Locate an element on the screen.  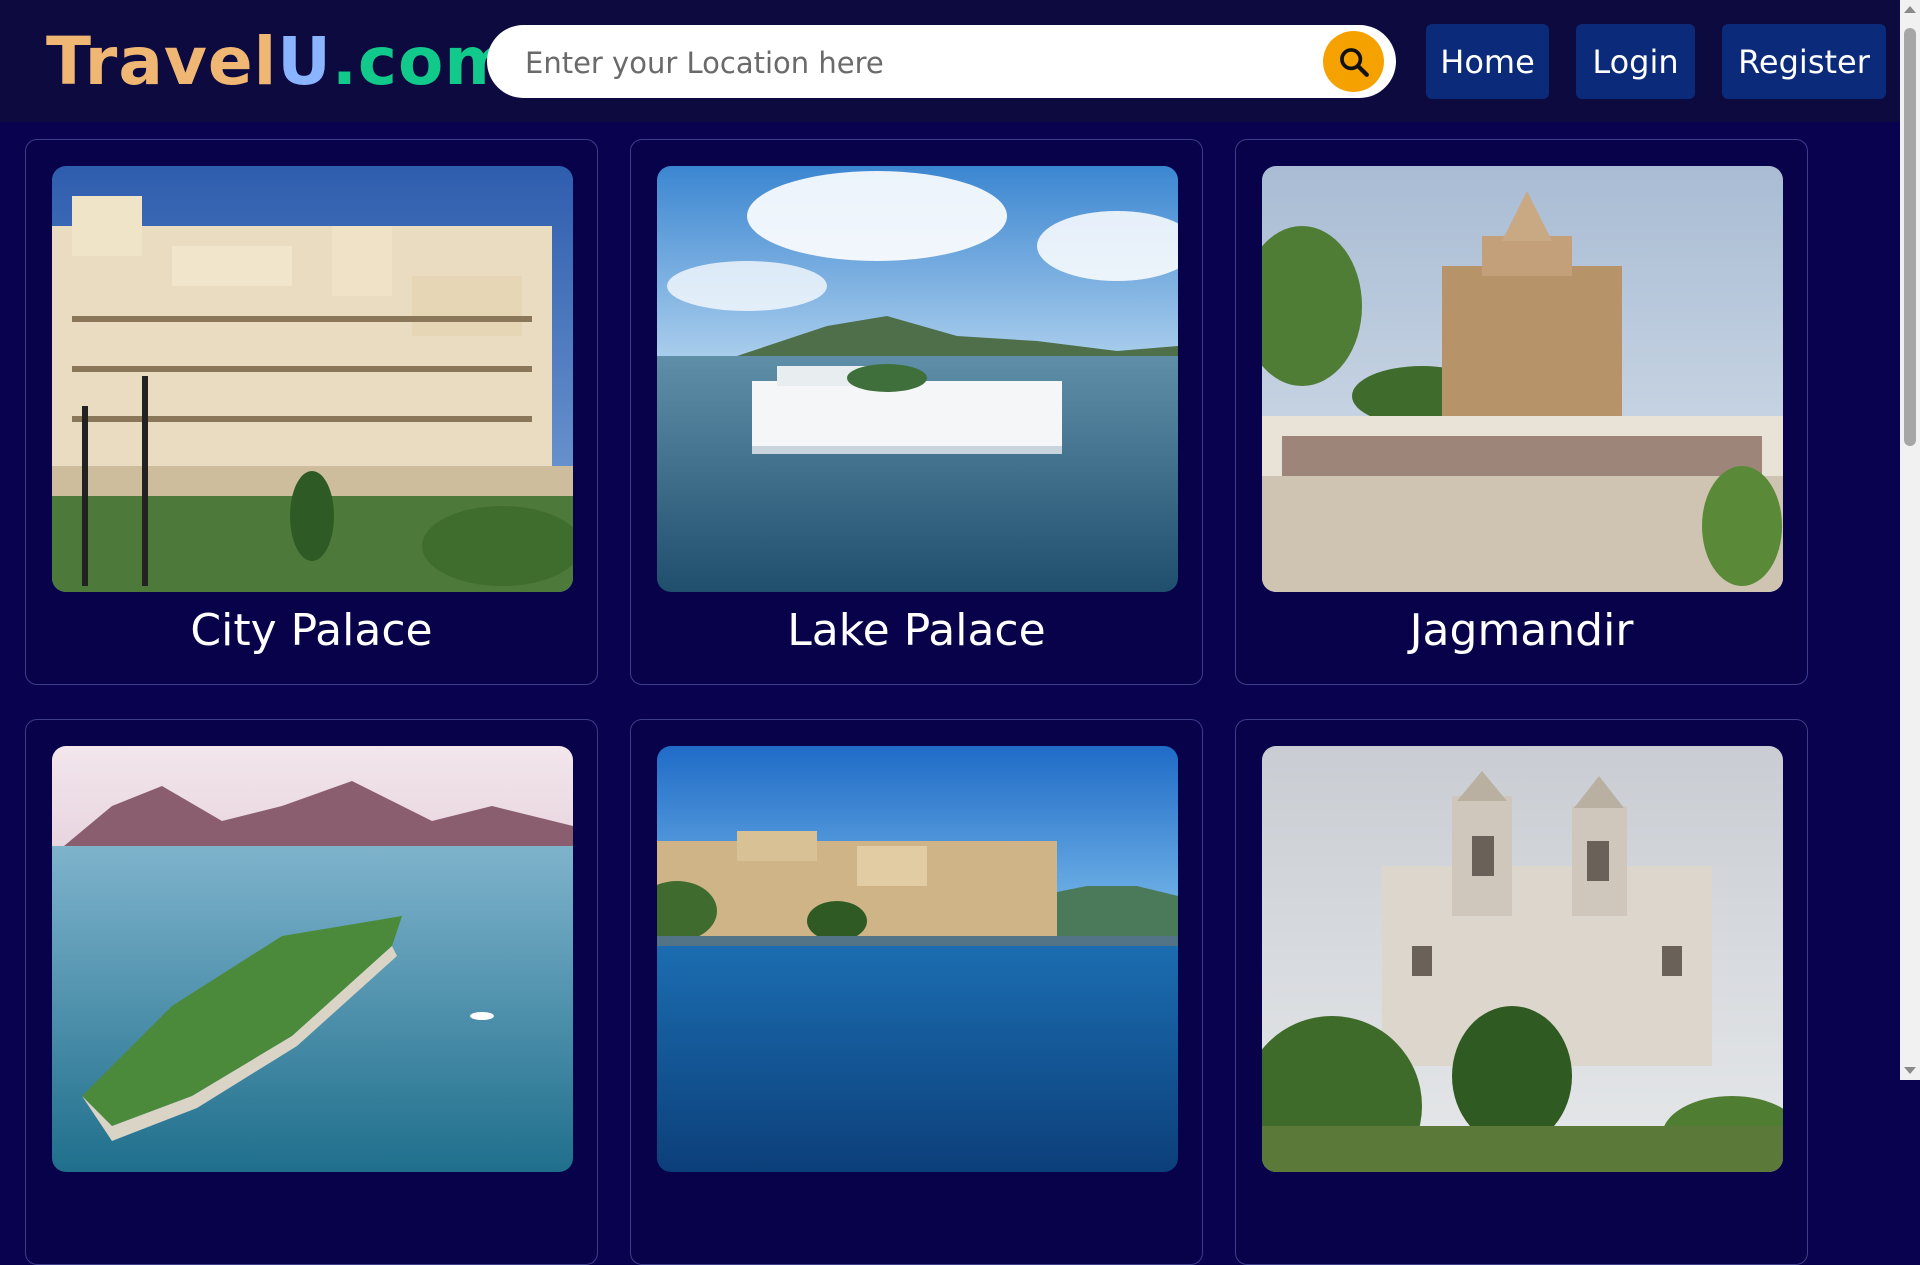
place-card-fort is located at coordinates (1521, 992).